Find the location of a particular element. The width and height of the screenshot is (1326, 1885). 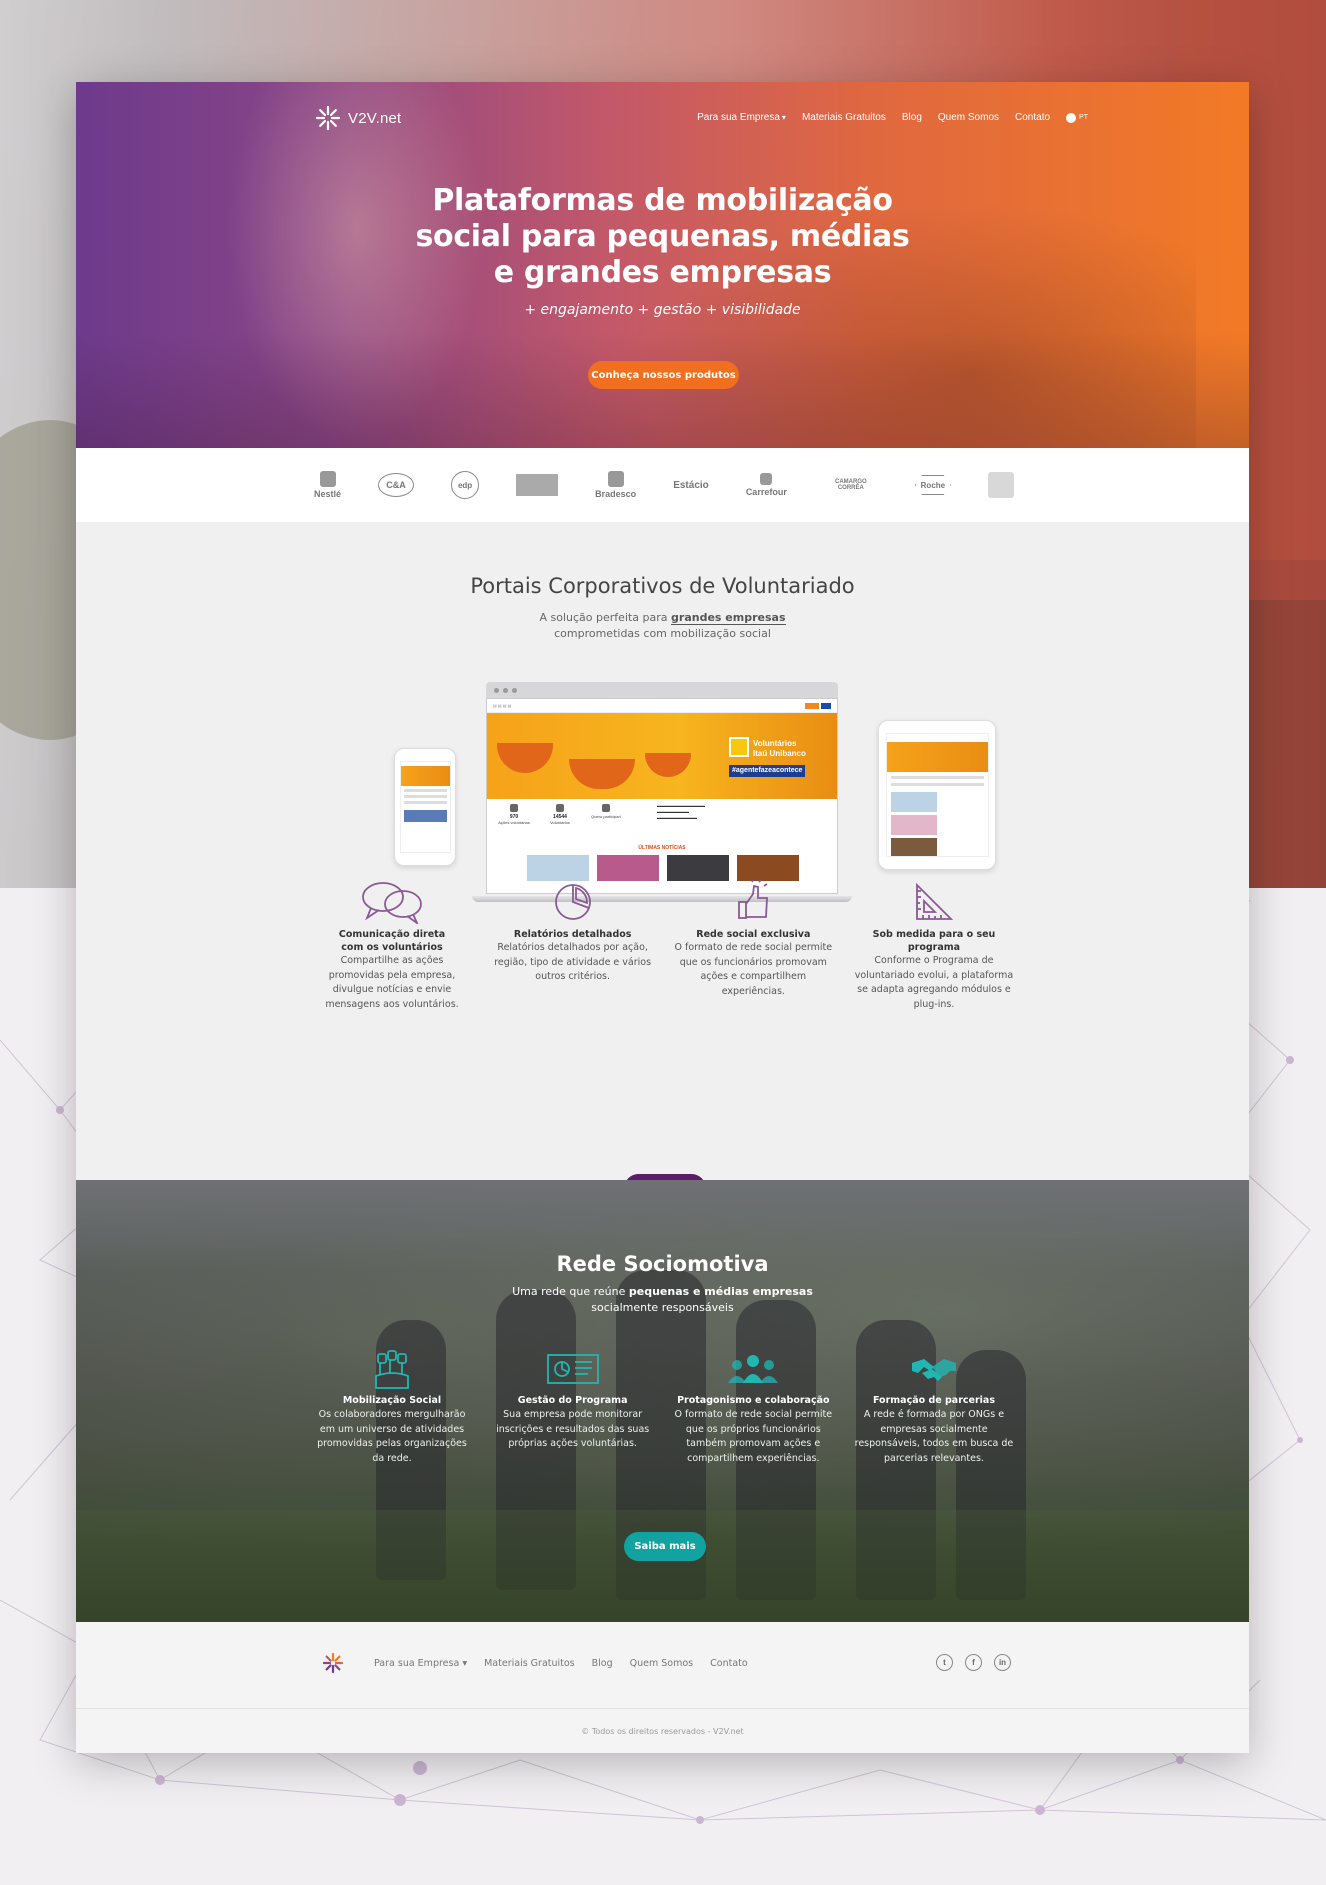

nav-item-materiais: Materiais Gratuitos is located at coordinates (844, 117).